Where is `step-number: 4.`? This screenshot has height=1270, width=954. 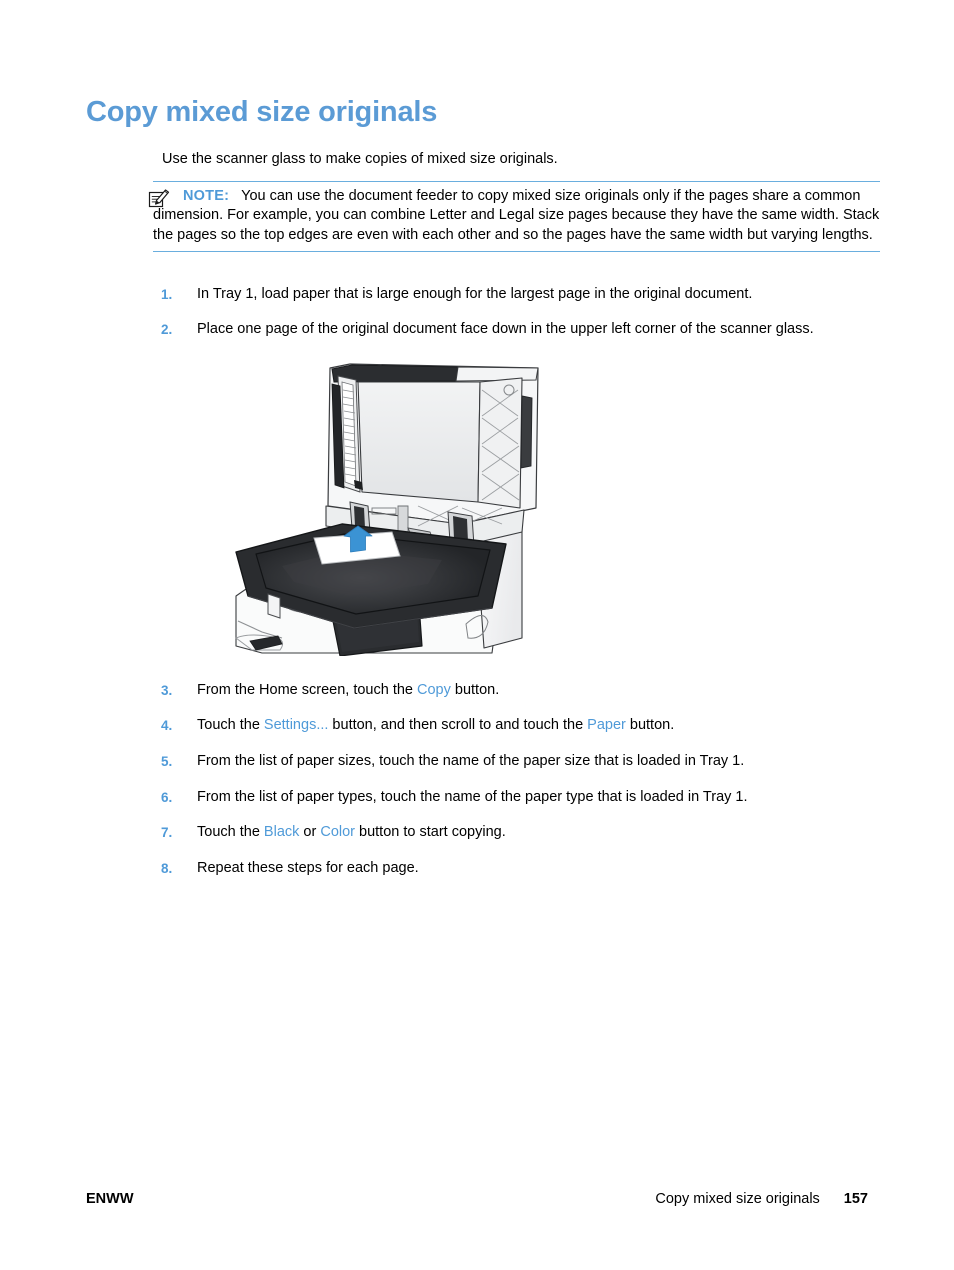
step-number: 4. is located at coordinates (167, 725).